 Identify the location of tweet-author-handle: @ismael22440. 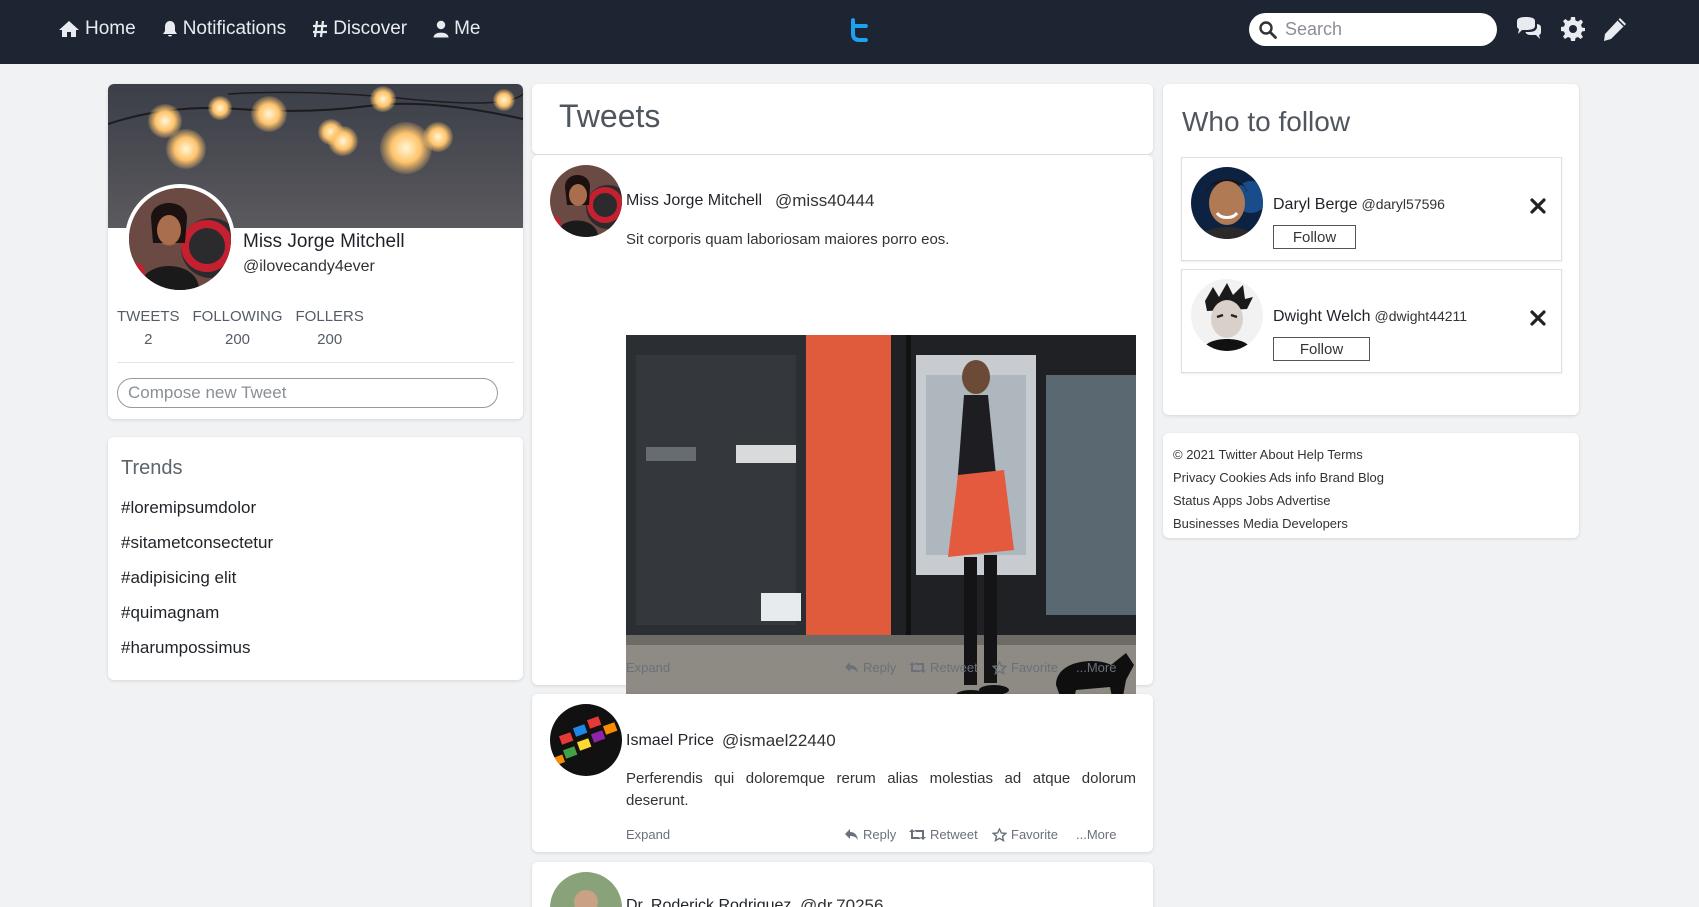
(779, 741).